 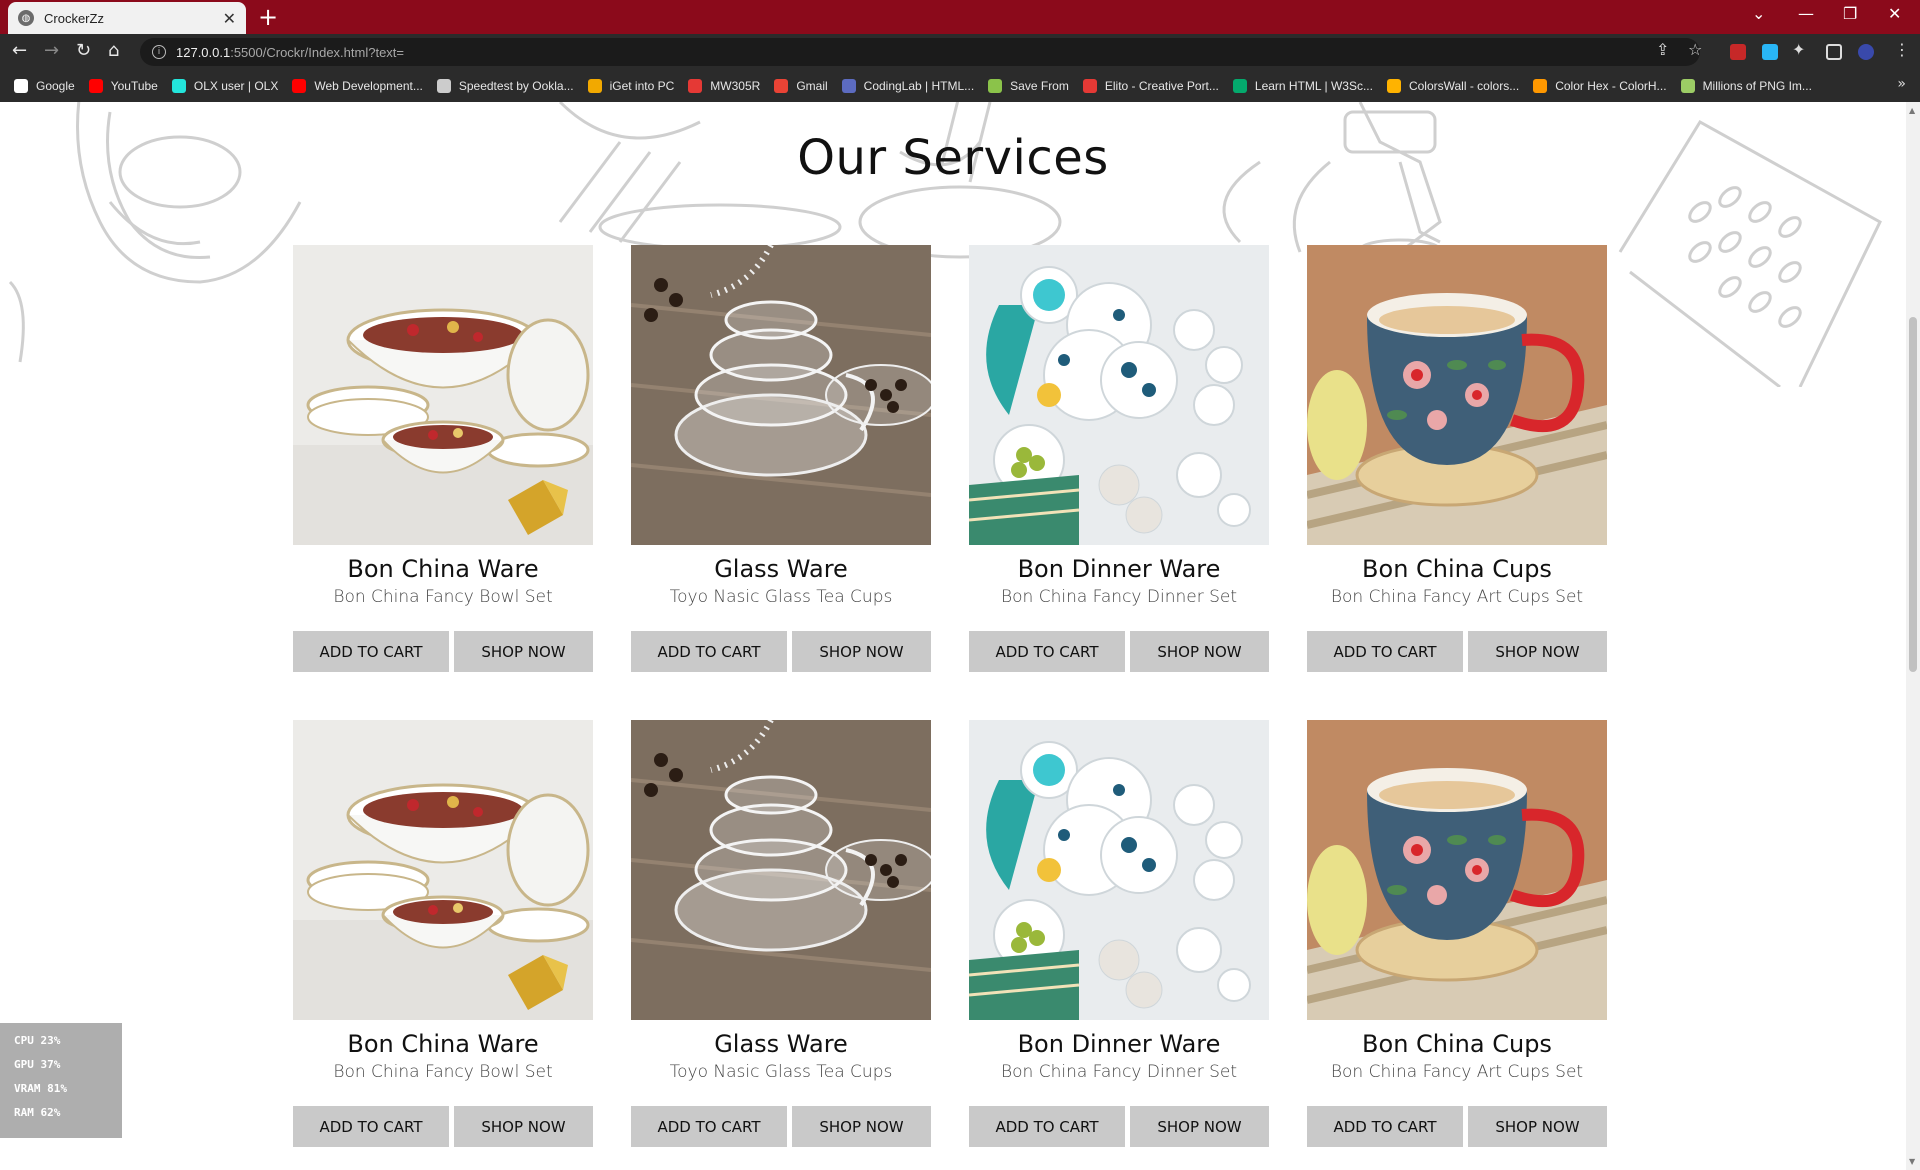 I want to click on menu-kebab-icon: ⋮, so click(x=1902, y=49).